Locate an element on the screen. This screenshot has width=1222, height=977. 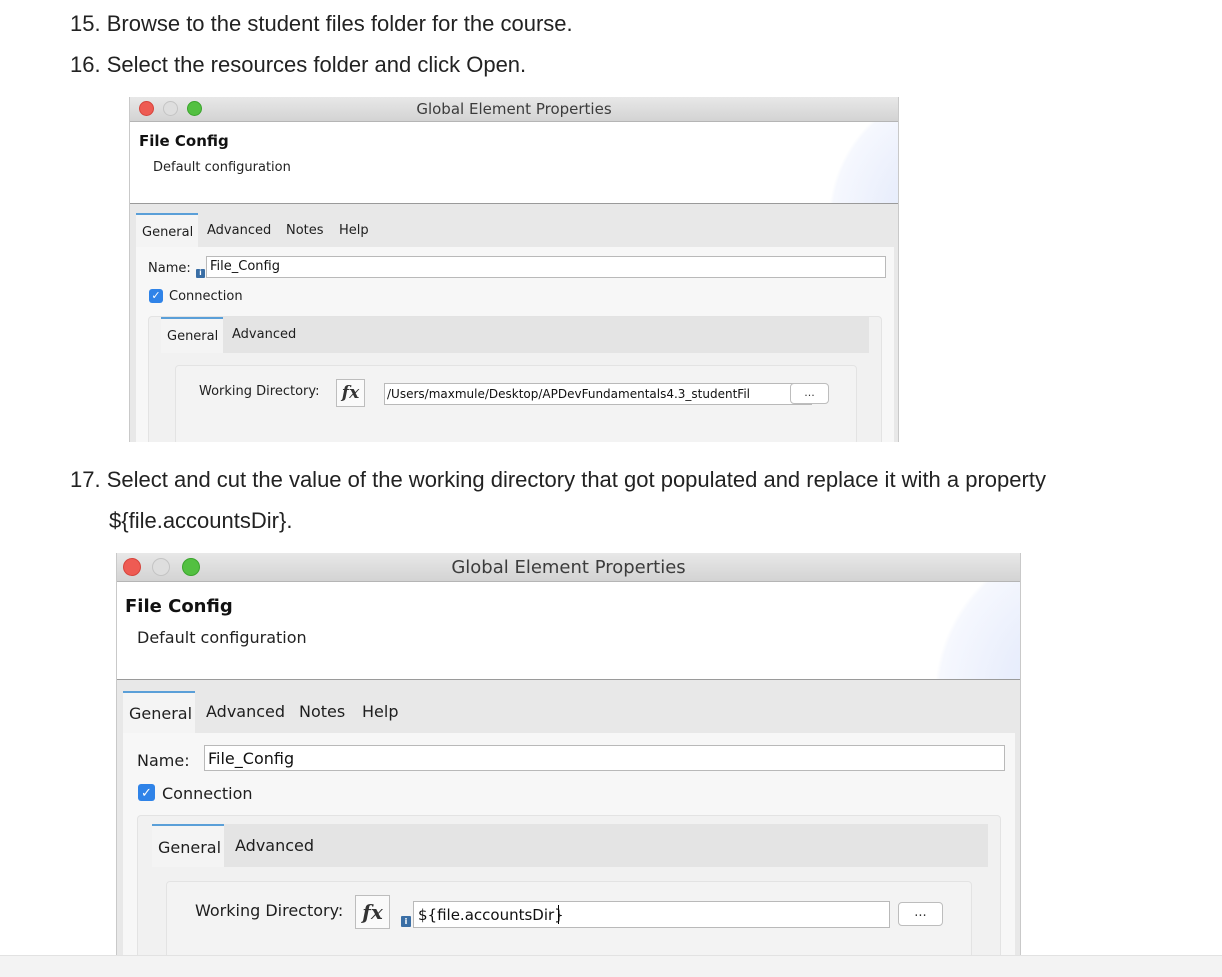
step-number: 15. is located at coordinates (85, 23).